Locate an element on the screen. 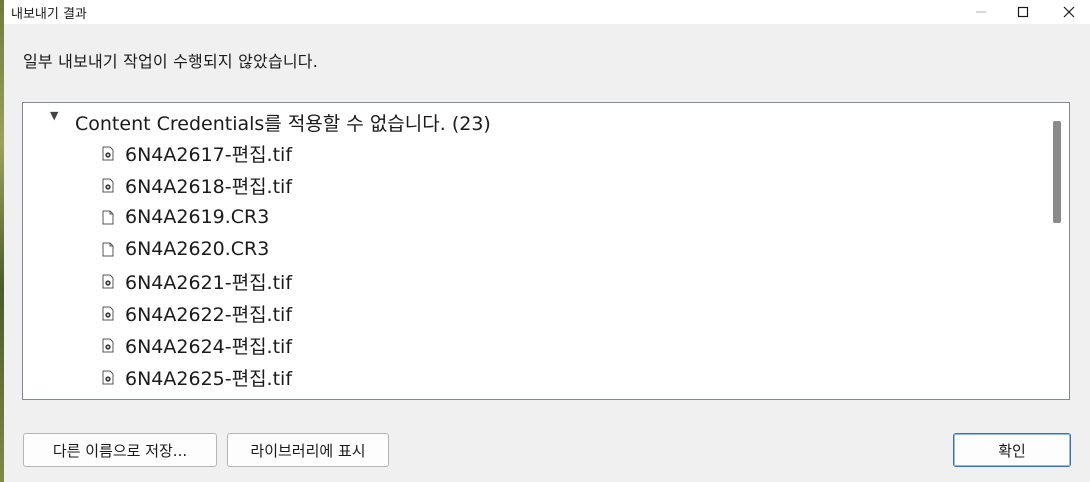  file-name: 6N4A2624-편집.tif is located at coordinates (209, 346).